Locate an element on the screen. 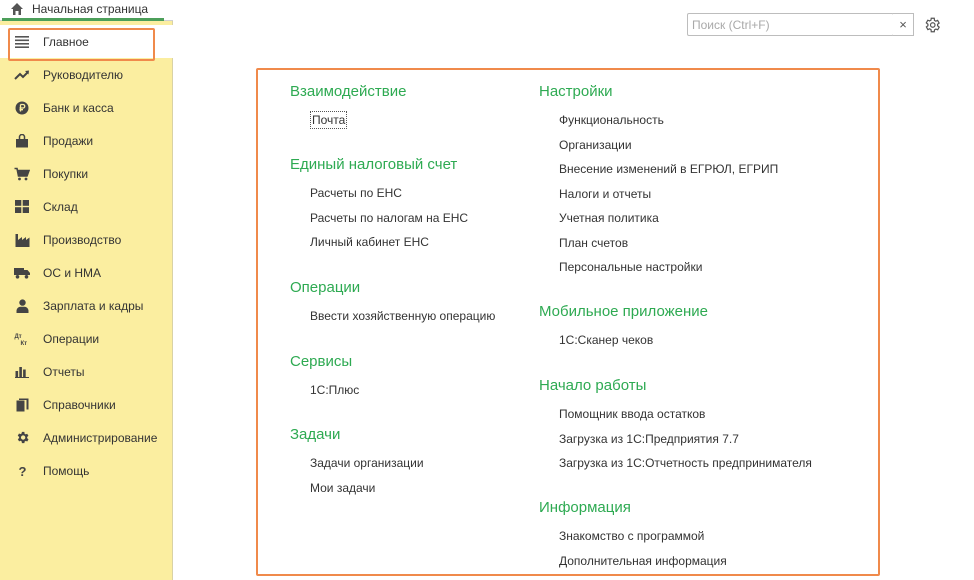 This screenshot has height=580, width=974. link-accounting-policy: Учетная политика is located at coordinates (668, 218).